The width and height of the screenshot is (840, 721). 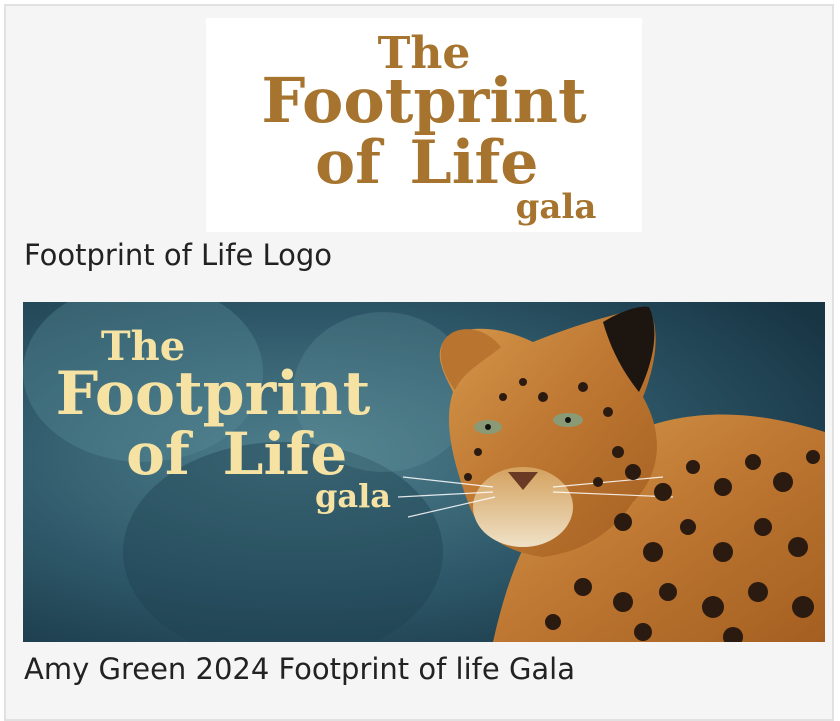 I want to click on logo-caption: Footprint of Life Logo, so click(x=178, y=255).